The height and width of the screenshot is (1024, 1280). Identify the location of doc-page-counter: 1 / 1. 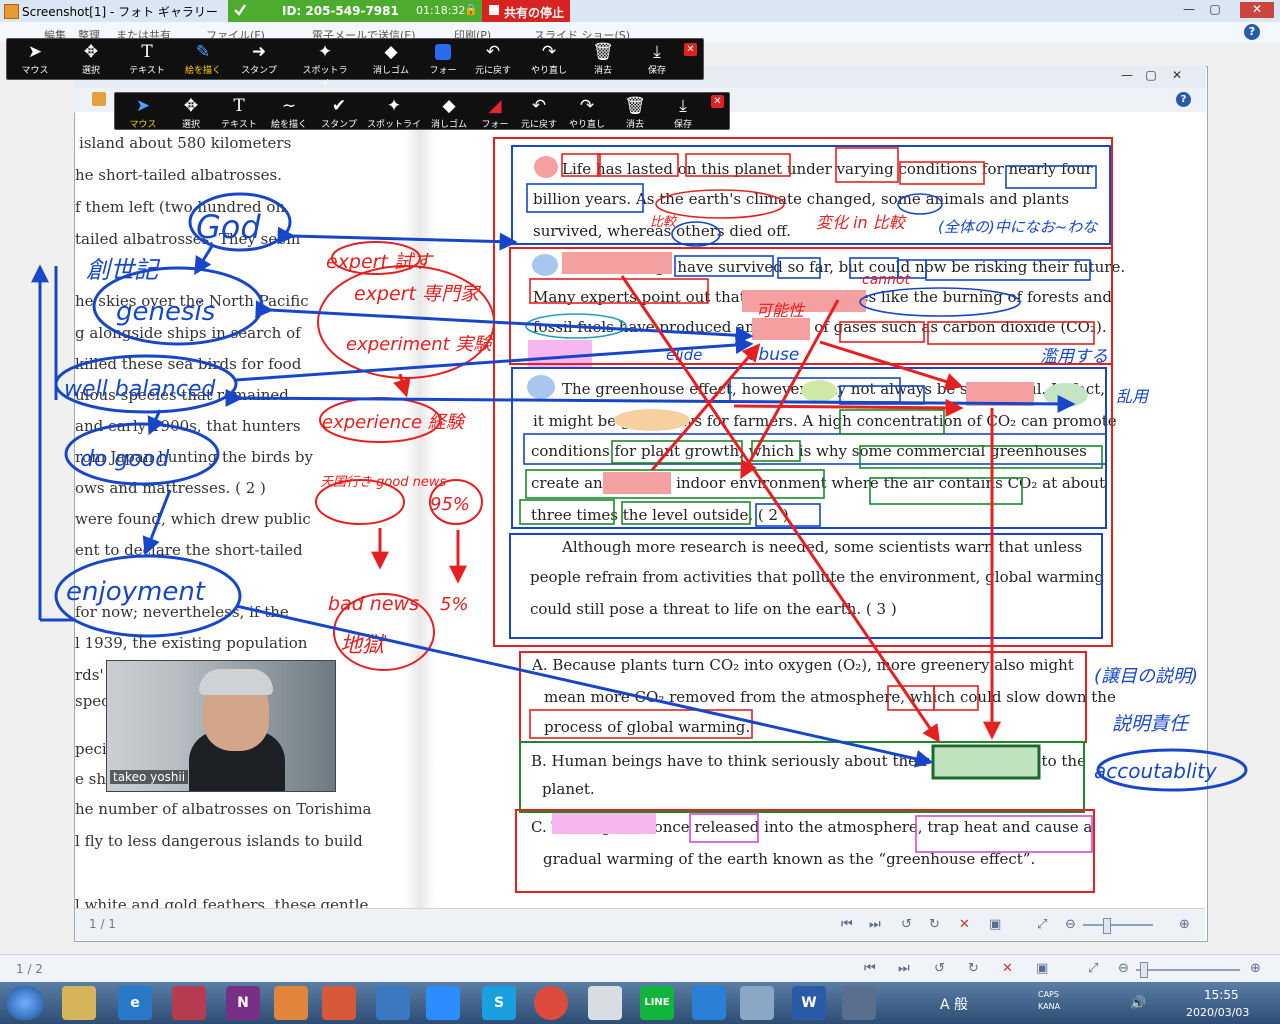
(102, 924).